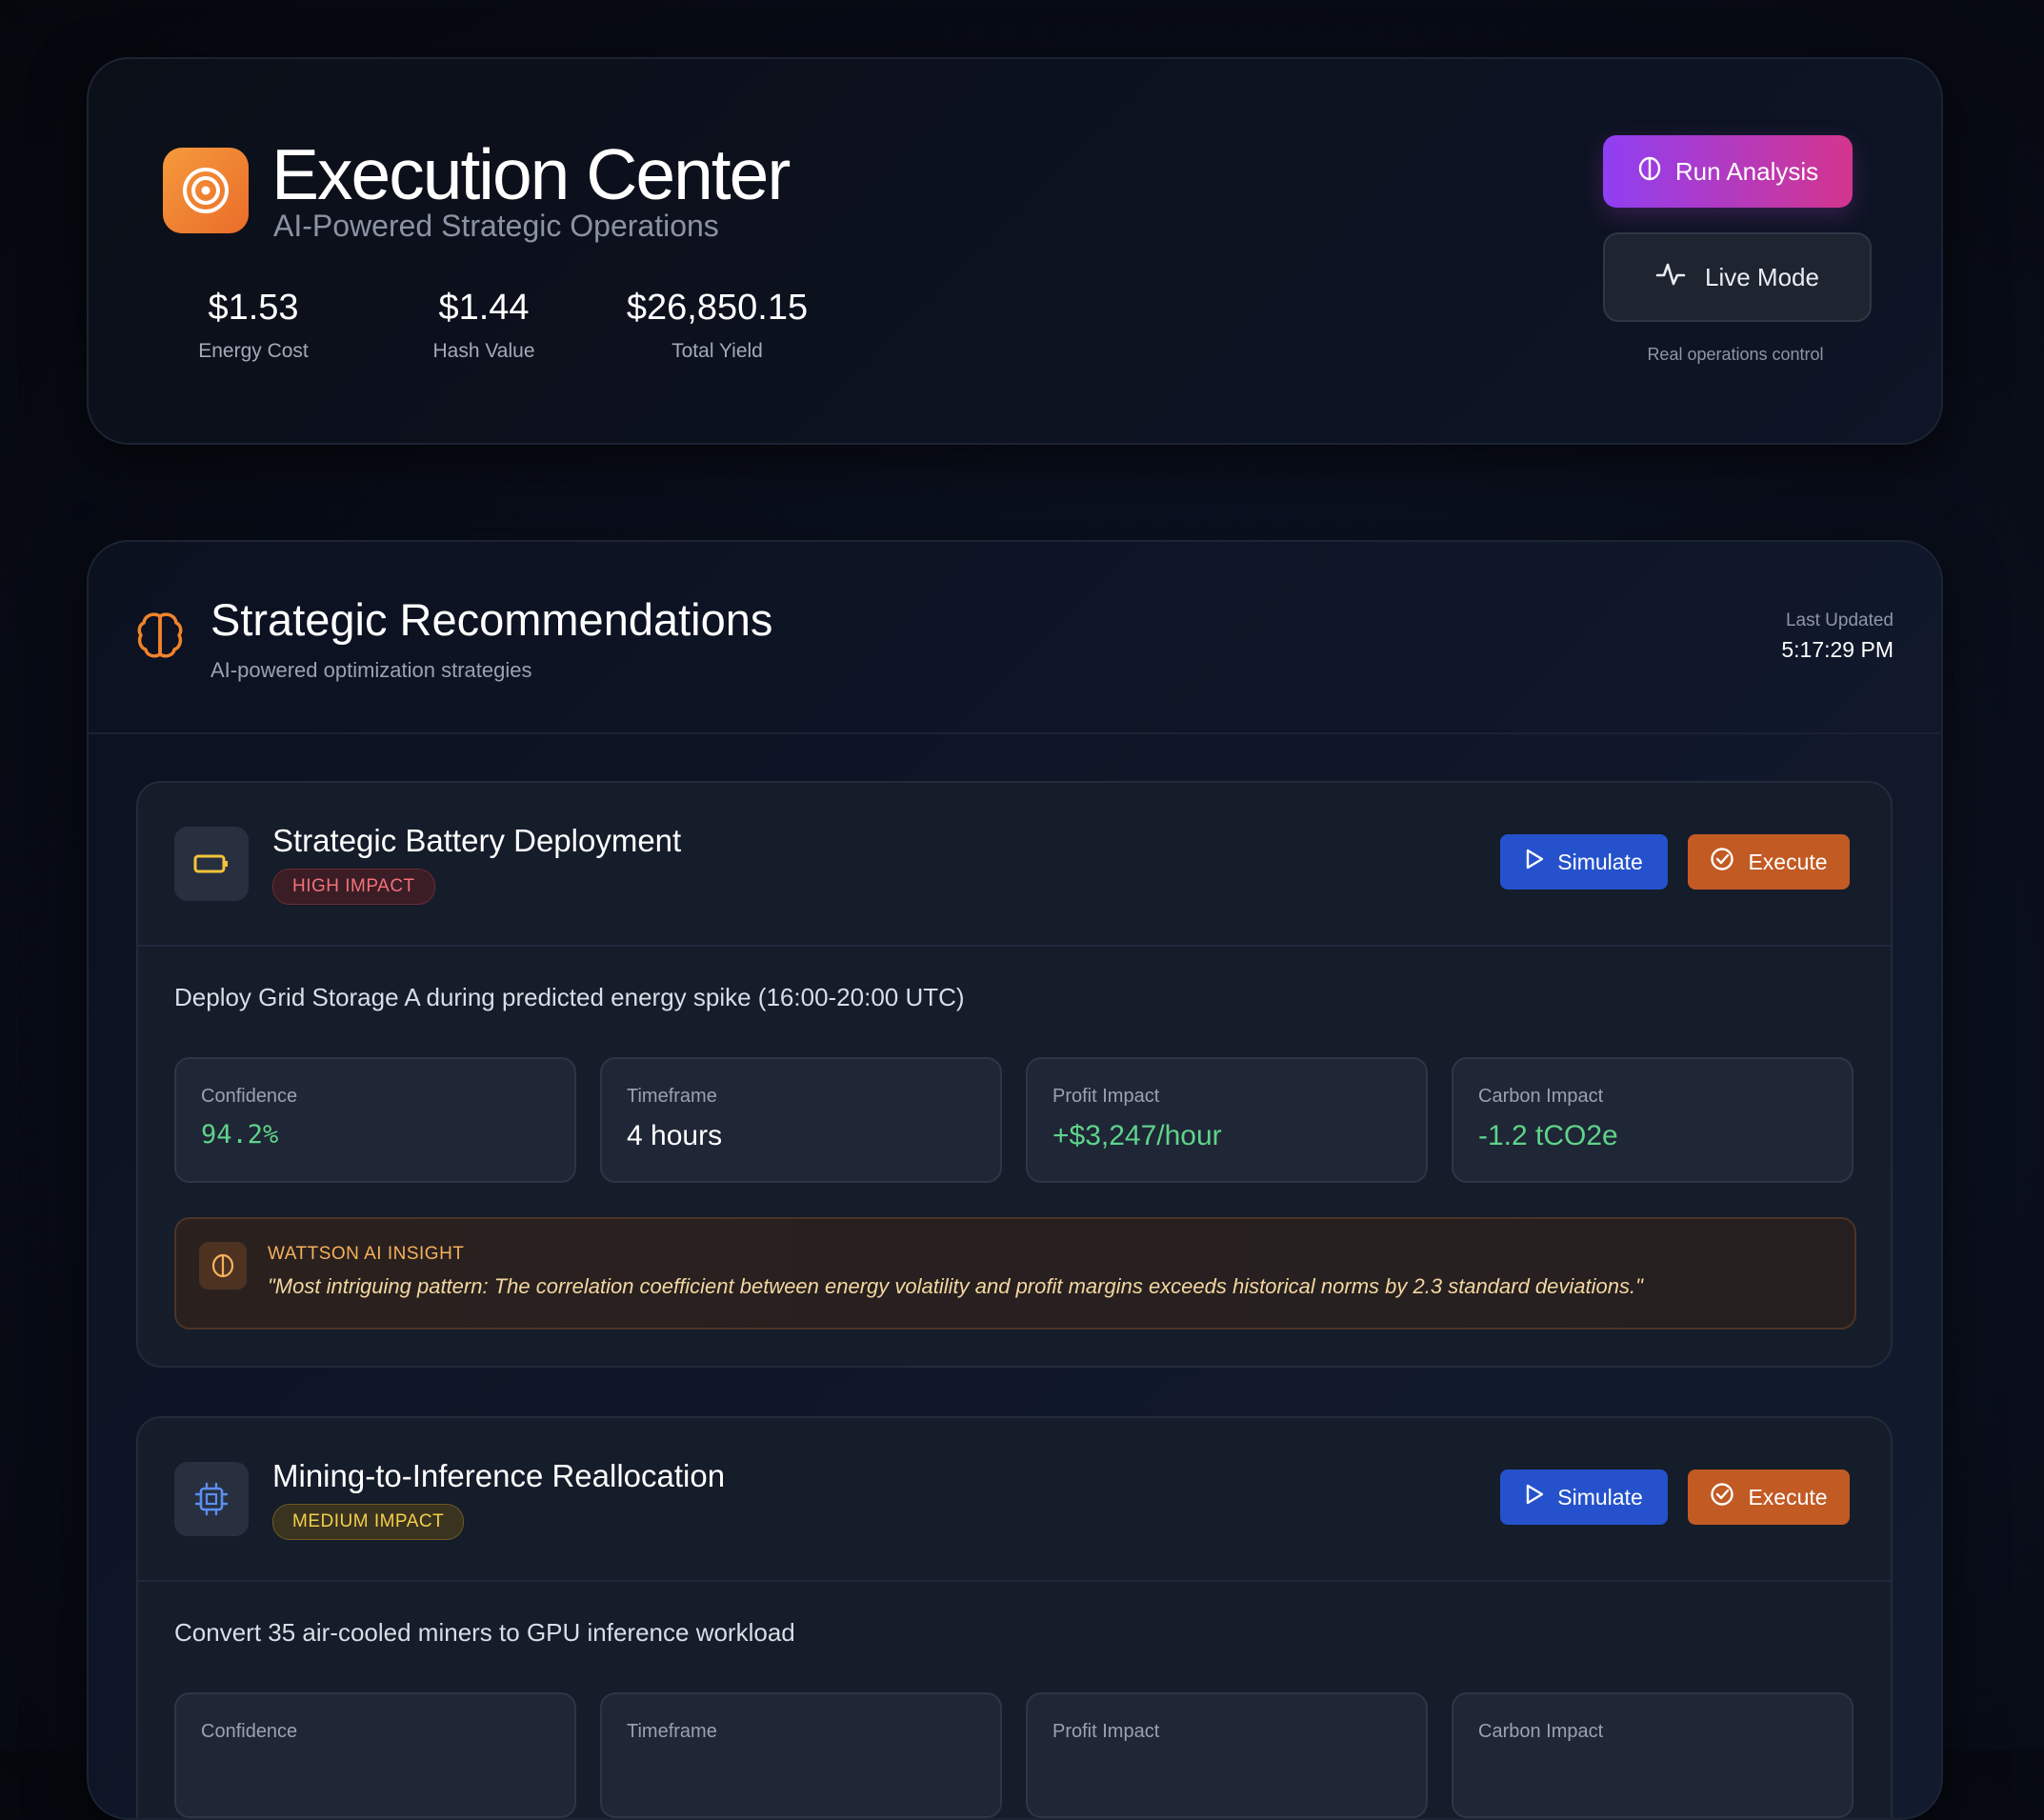 This screenshot has width=2044, height=1820. What do you see at coordinates (1653, 1755) in the screenshot?
I see `metric-carbon-impact: Carbon Impact` at bounding box center [1653, 1755].